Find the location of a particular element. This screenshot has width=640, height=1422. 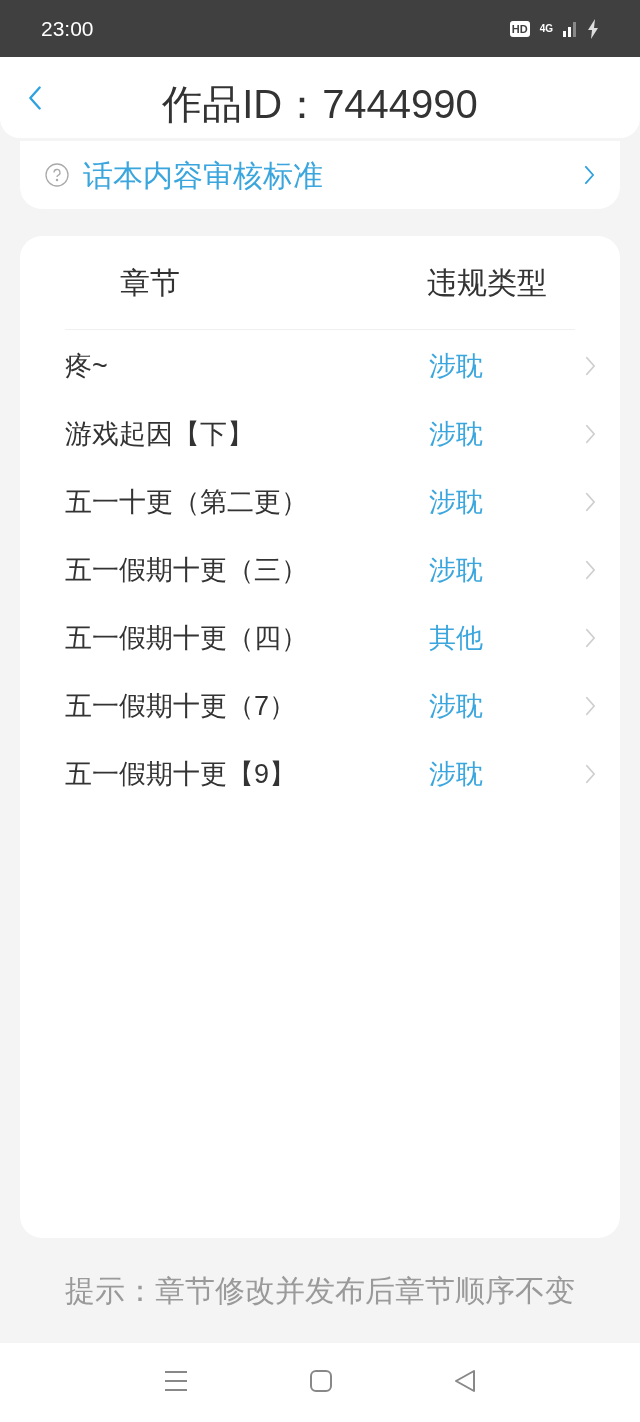

signal-icon is located at coordinates (570, 28).